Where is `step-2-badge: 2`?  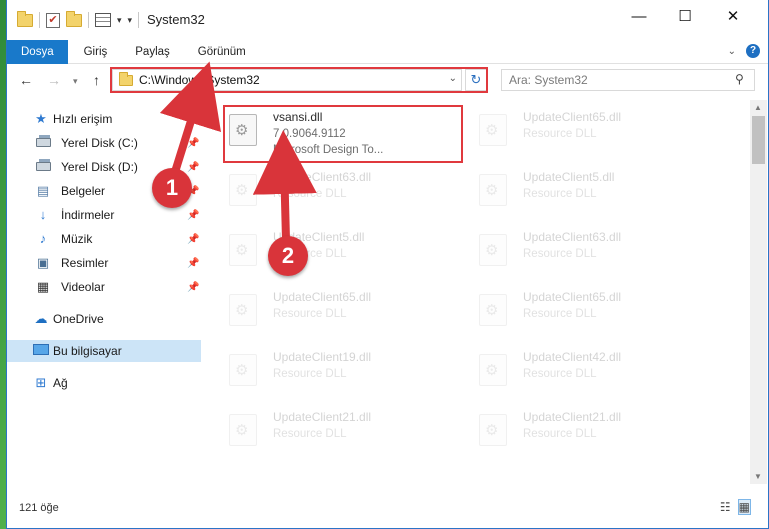 step-2-badge: 2 is located at coordinates (288, 256).